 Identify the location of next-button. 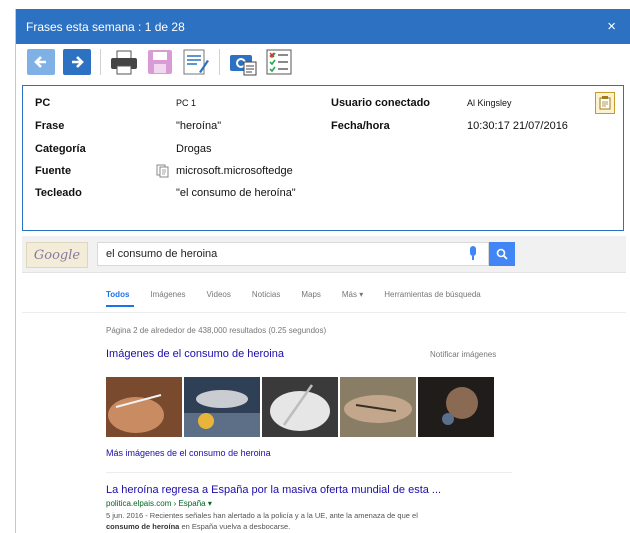
(77, 62).